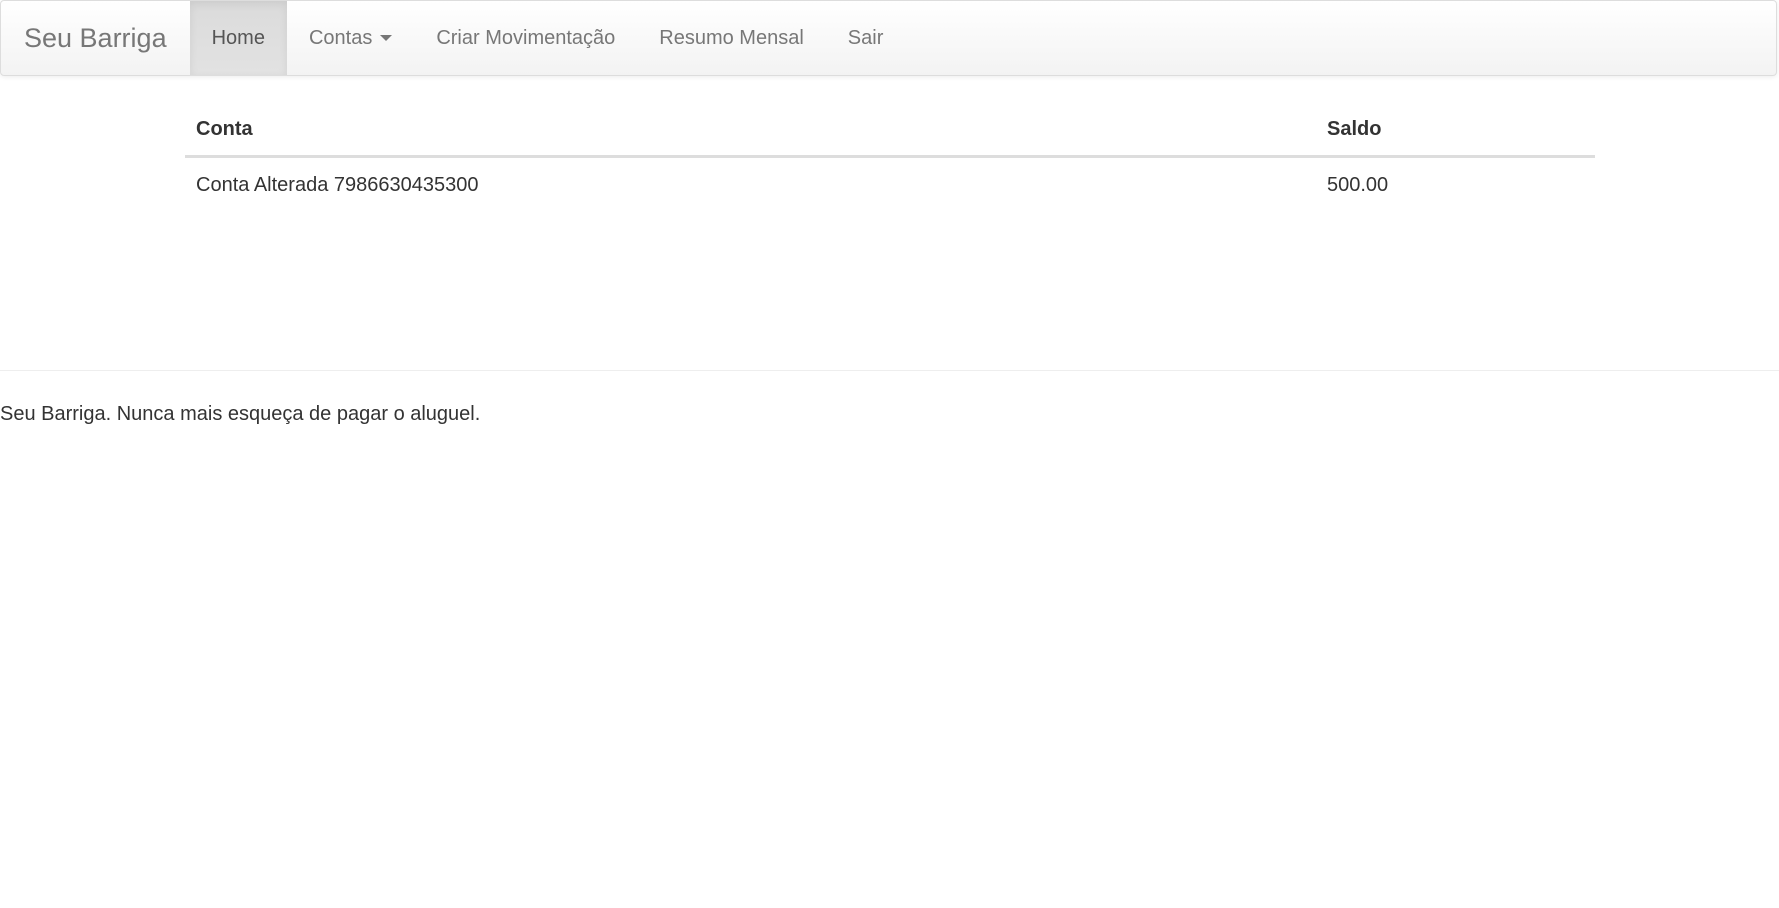 Image resolution: width=1779 pixels, height=908 pixels. I want to click on table-header: Conta Saldo, so click(890, 132).